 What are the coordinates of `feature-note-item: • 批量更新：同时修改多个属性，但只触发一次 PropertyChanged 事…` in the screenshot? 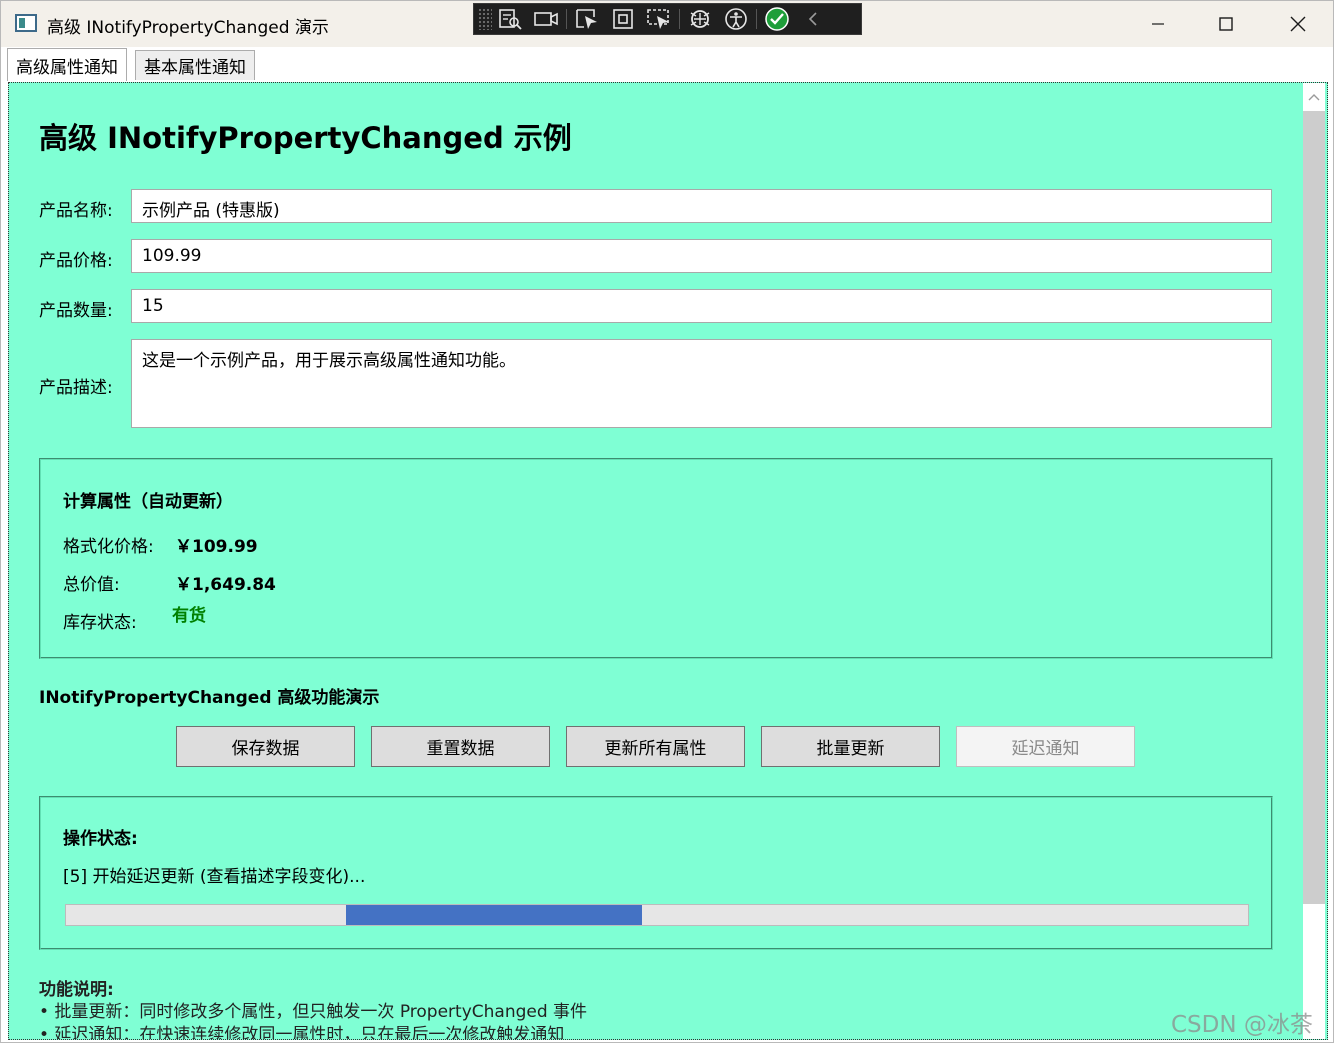 It's located at (313, 1012).